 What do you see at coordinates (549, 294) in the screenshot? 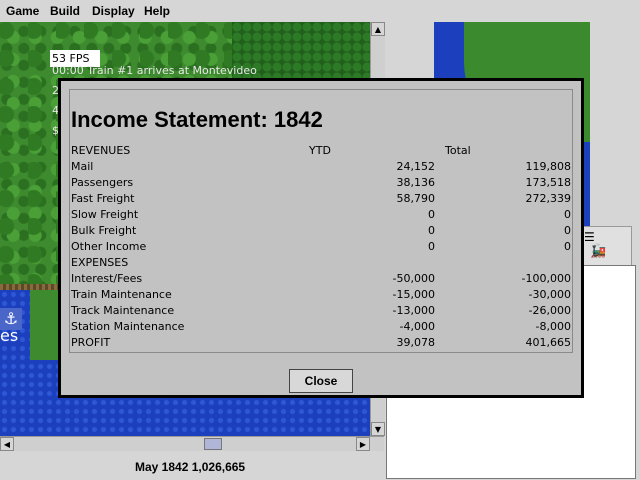
I see `total-value: -30,000` at bounding box center [549, 294].